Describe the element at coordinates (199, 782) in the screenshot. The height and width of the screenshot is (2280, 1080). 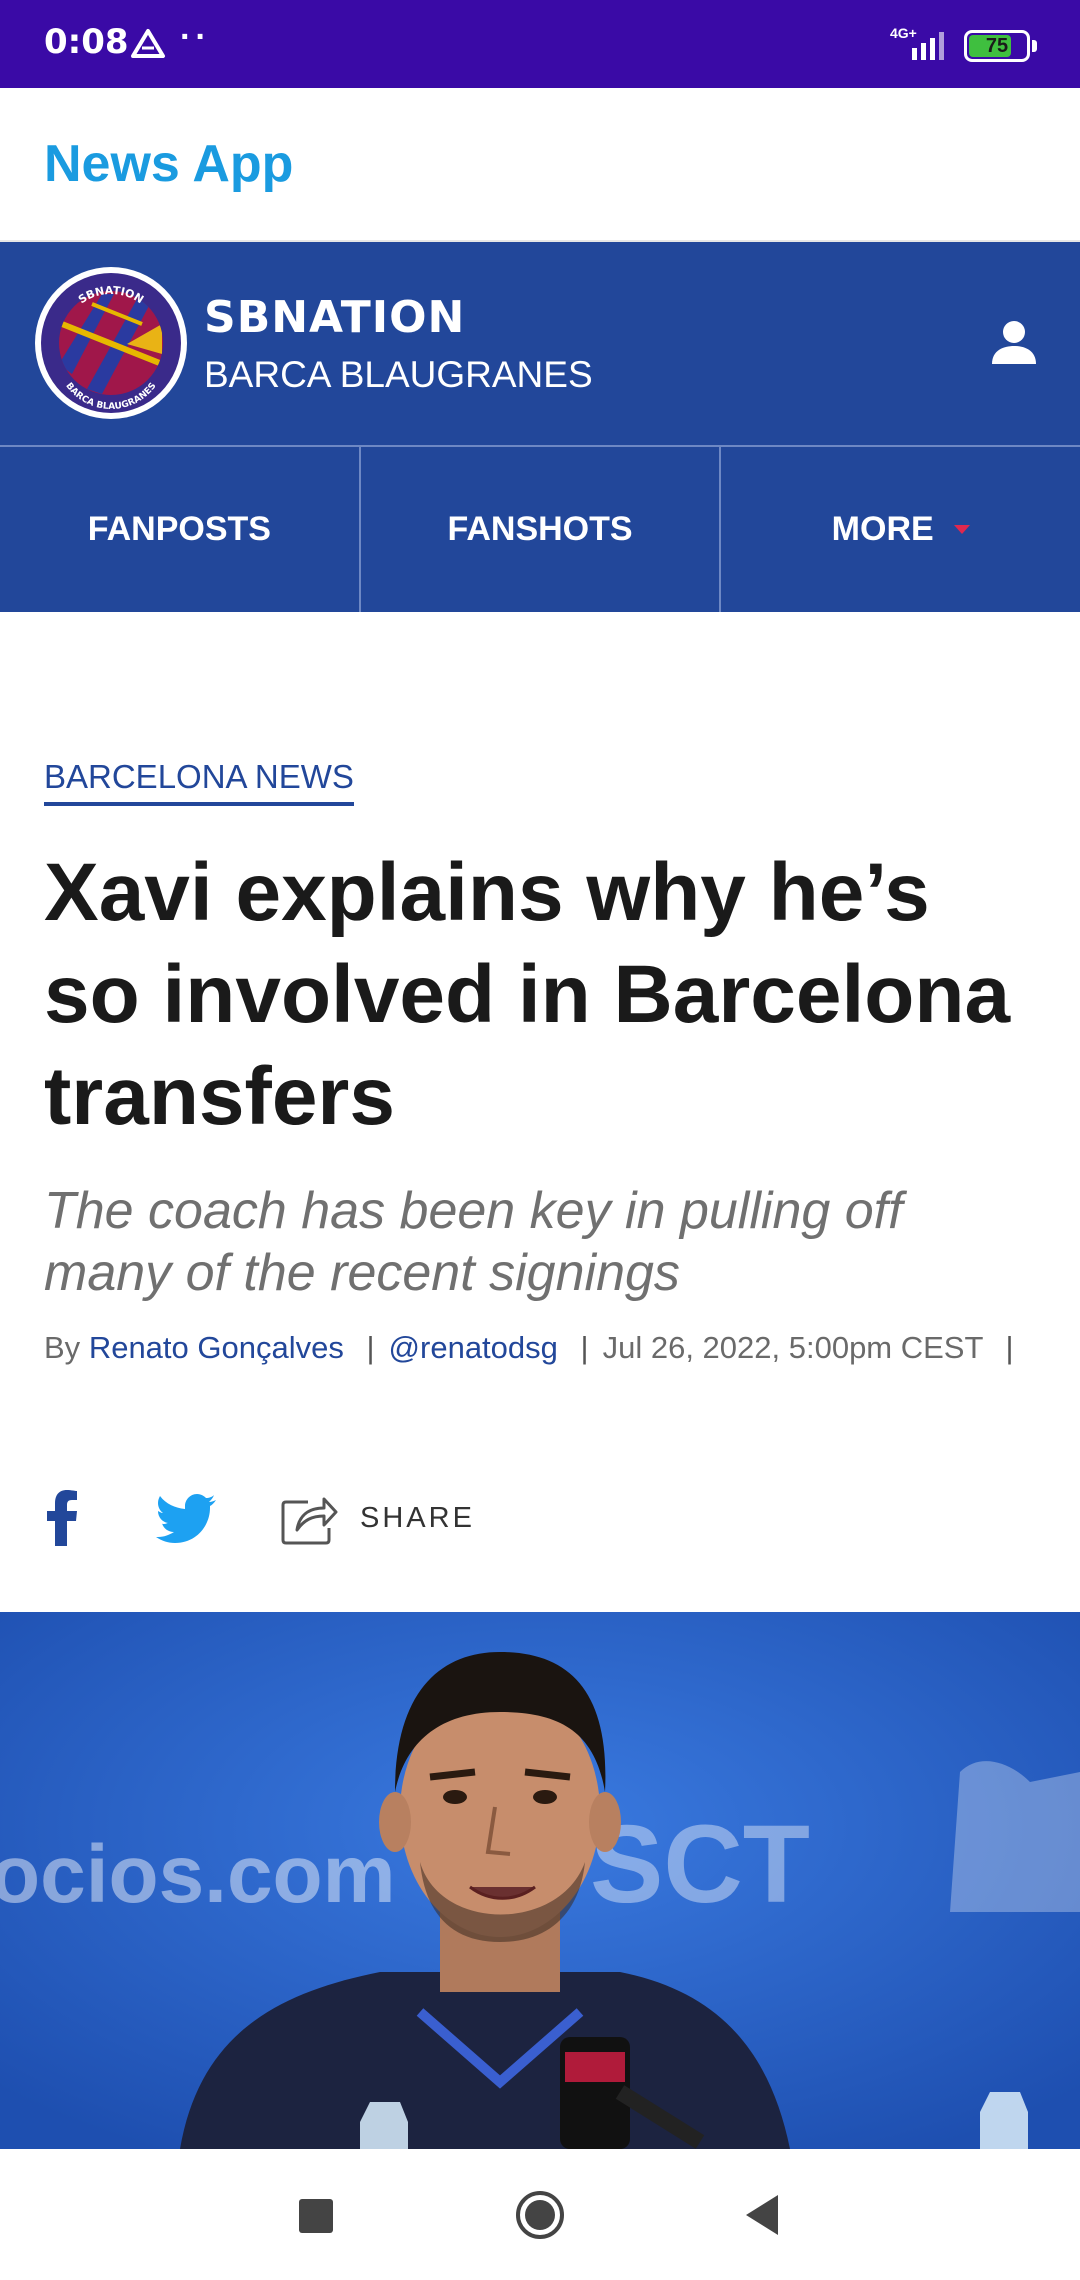
I see `category-link: BARCELONA NEWS` at that location.